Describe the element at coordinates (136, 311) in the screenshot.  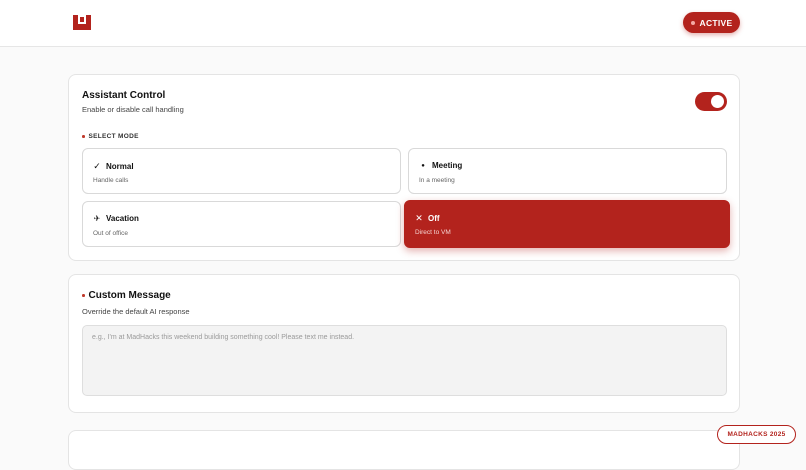
I see `custom-message-subtitle: Override the default AI response` at that location.